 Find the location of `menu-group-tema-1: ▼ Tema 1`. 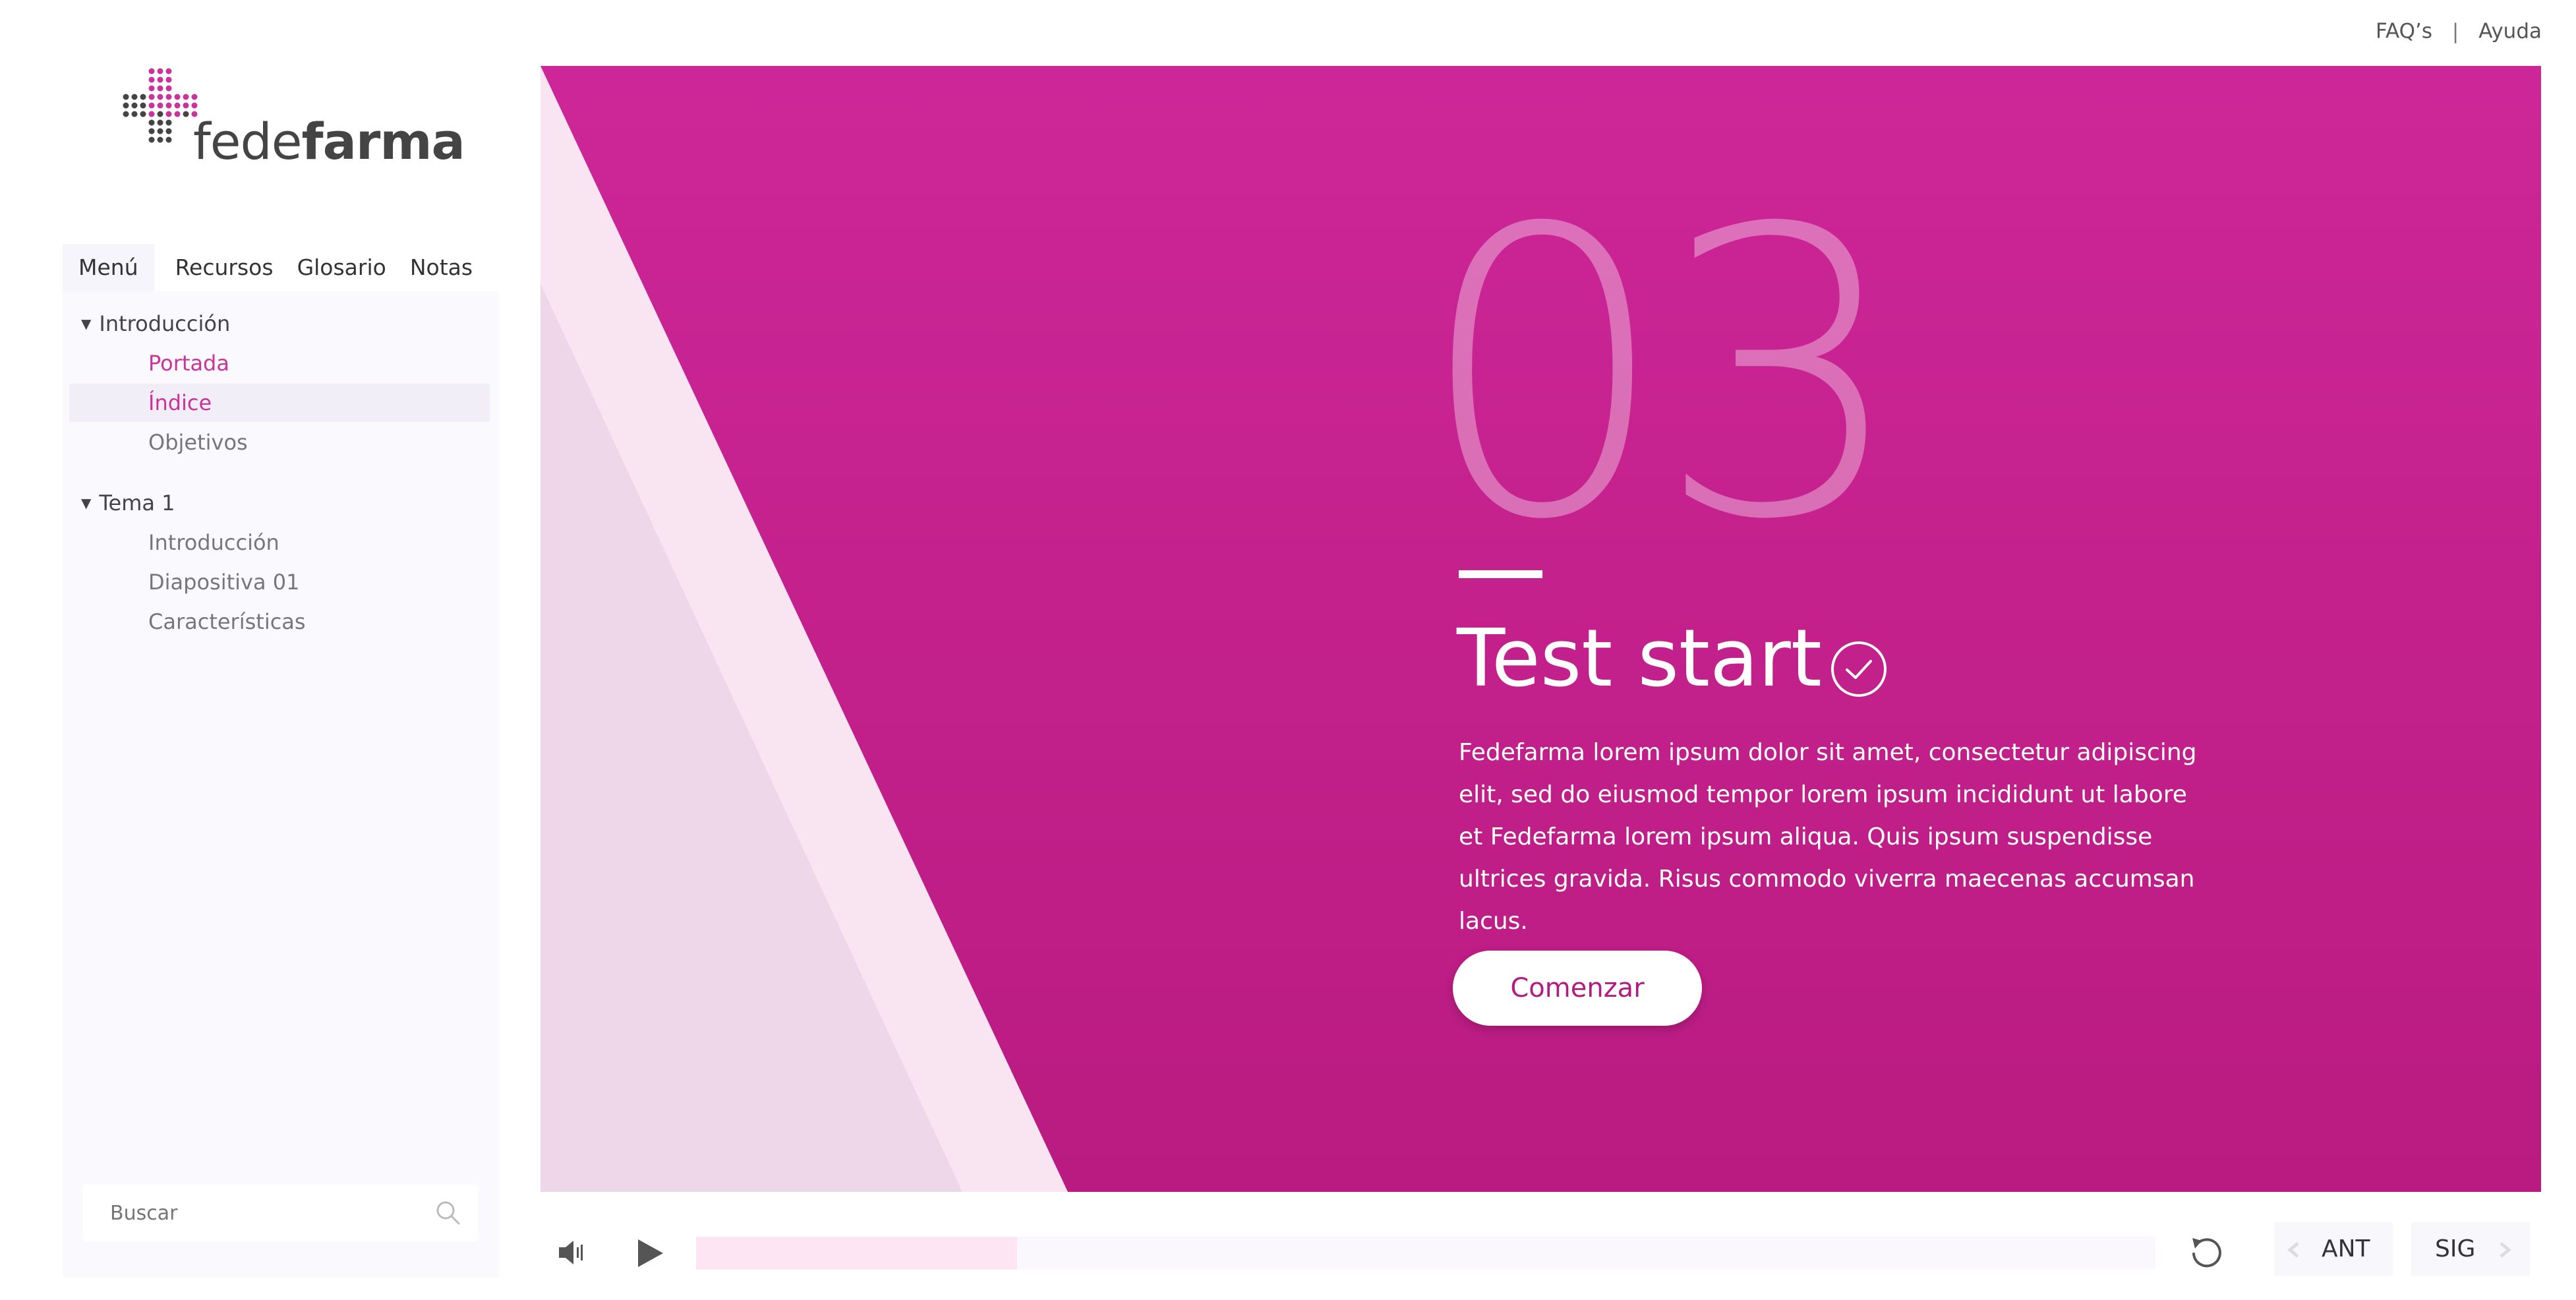

menu-group-tema-1: ▼ Tema 1 is located at coordinates (128, 503).